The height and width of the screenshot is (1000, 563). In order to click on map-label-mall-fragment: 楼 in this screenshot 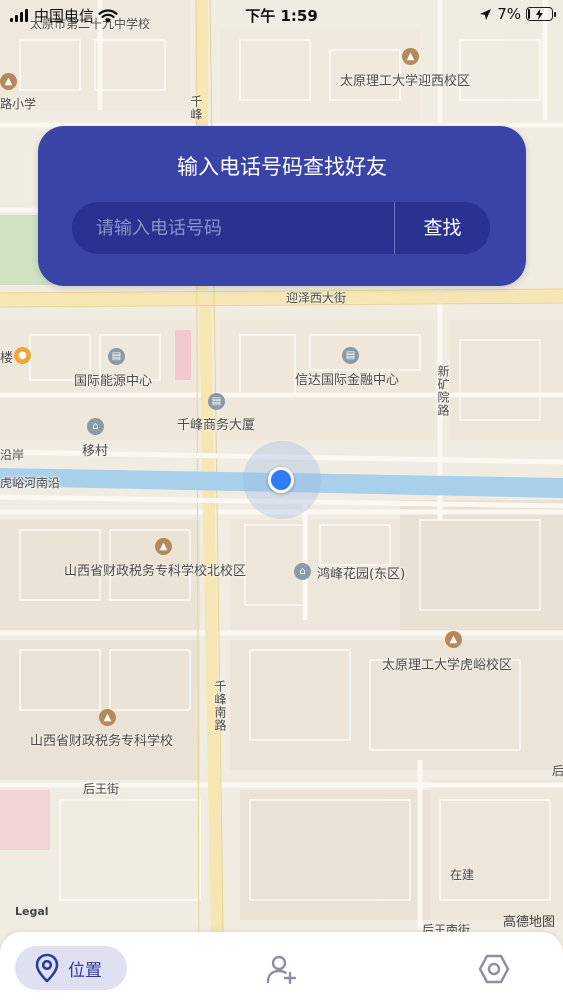, I will do `click(7, 358)`.